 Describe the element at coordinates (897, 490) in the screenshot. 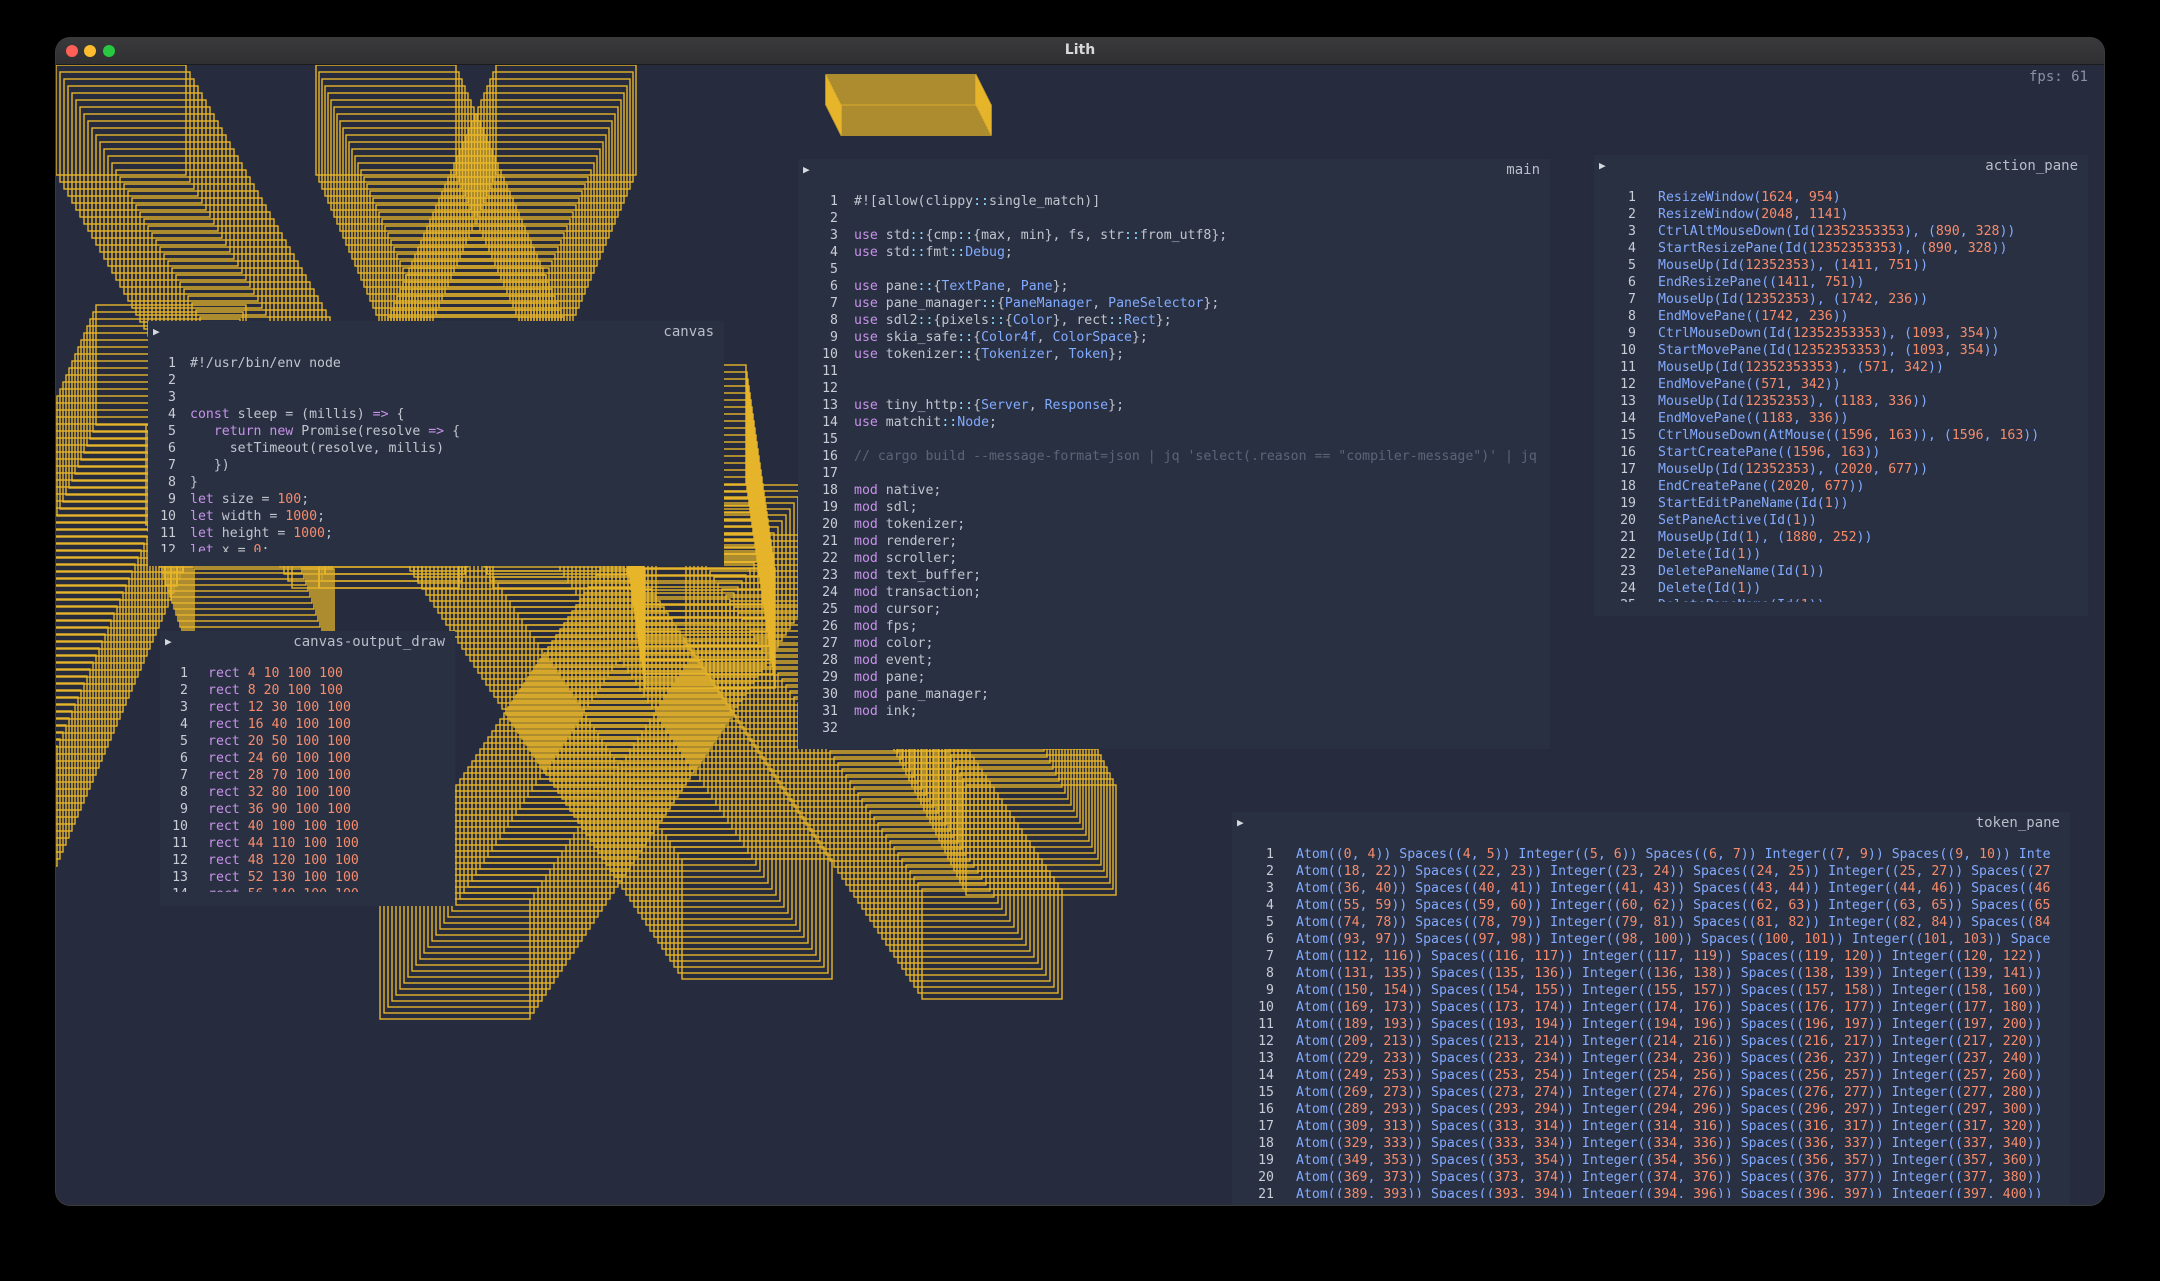

I see `line-text: mod native;` at that location.